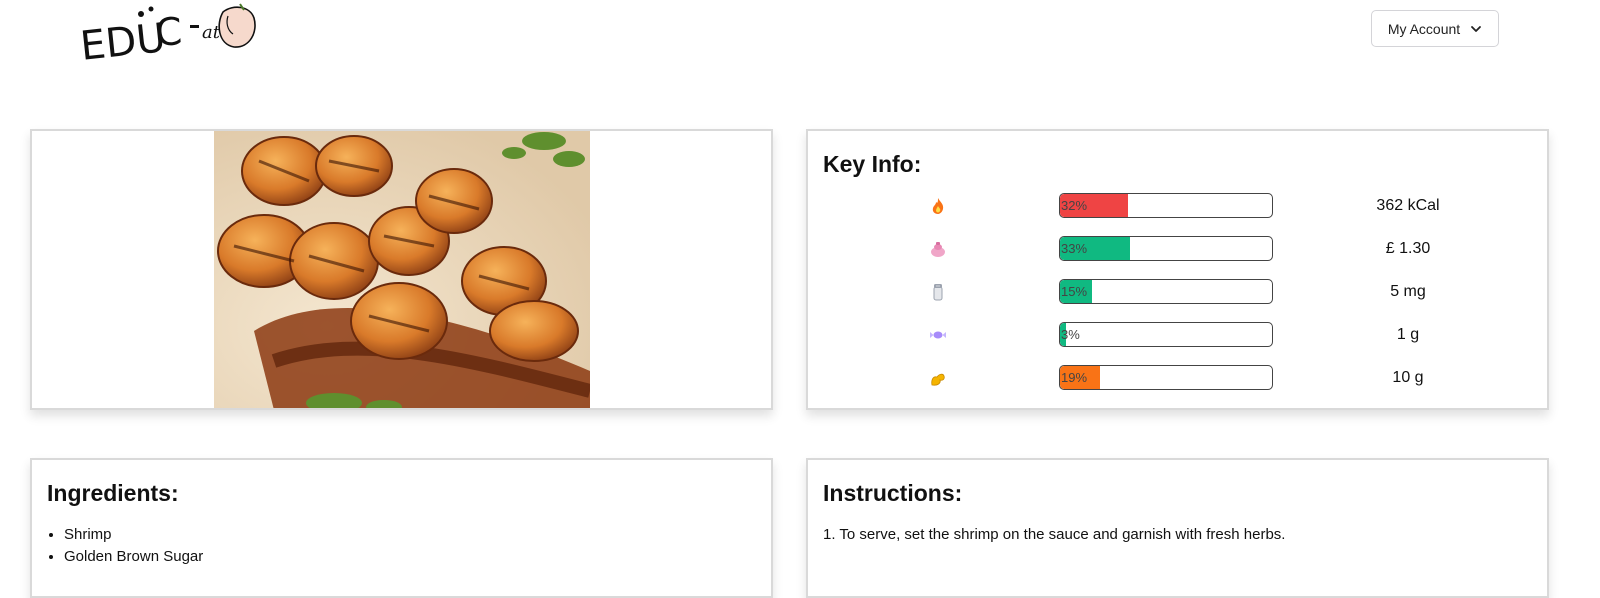  I want to click on ingredients-list: Shrimp Golden Brown Sugar, so click(133, 548).